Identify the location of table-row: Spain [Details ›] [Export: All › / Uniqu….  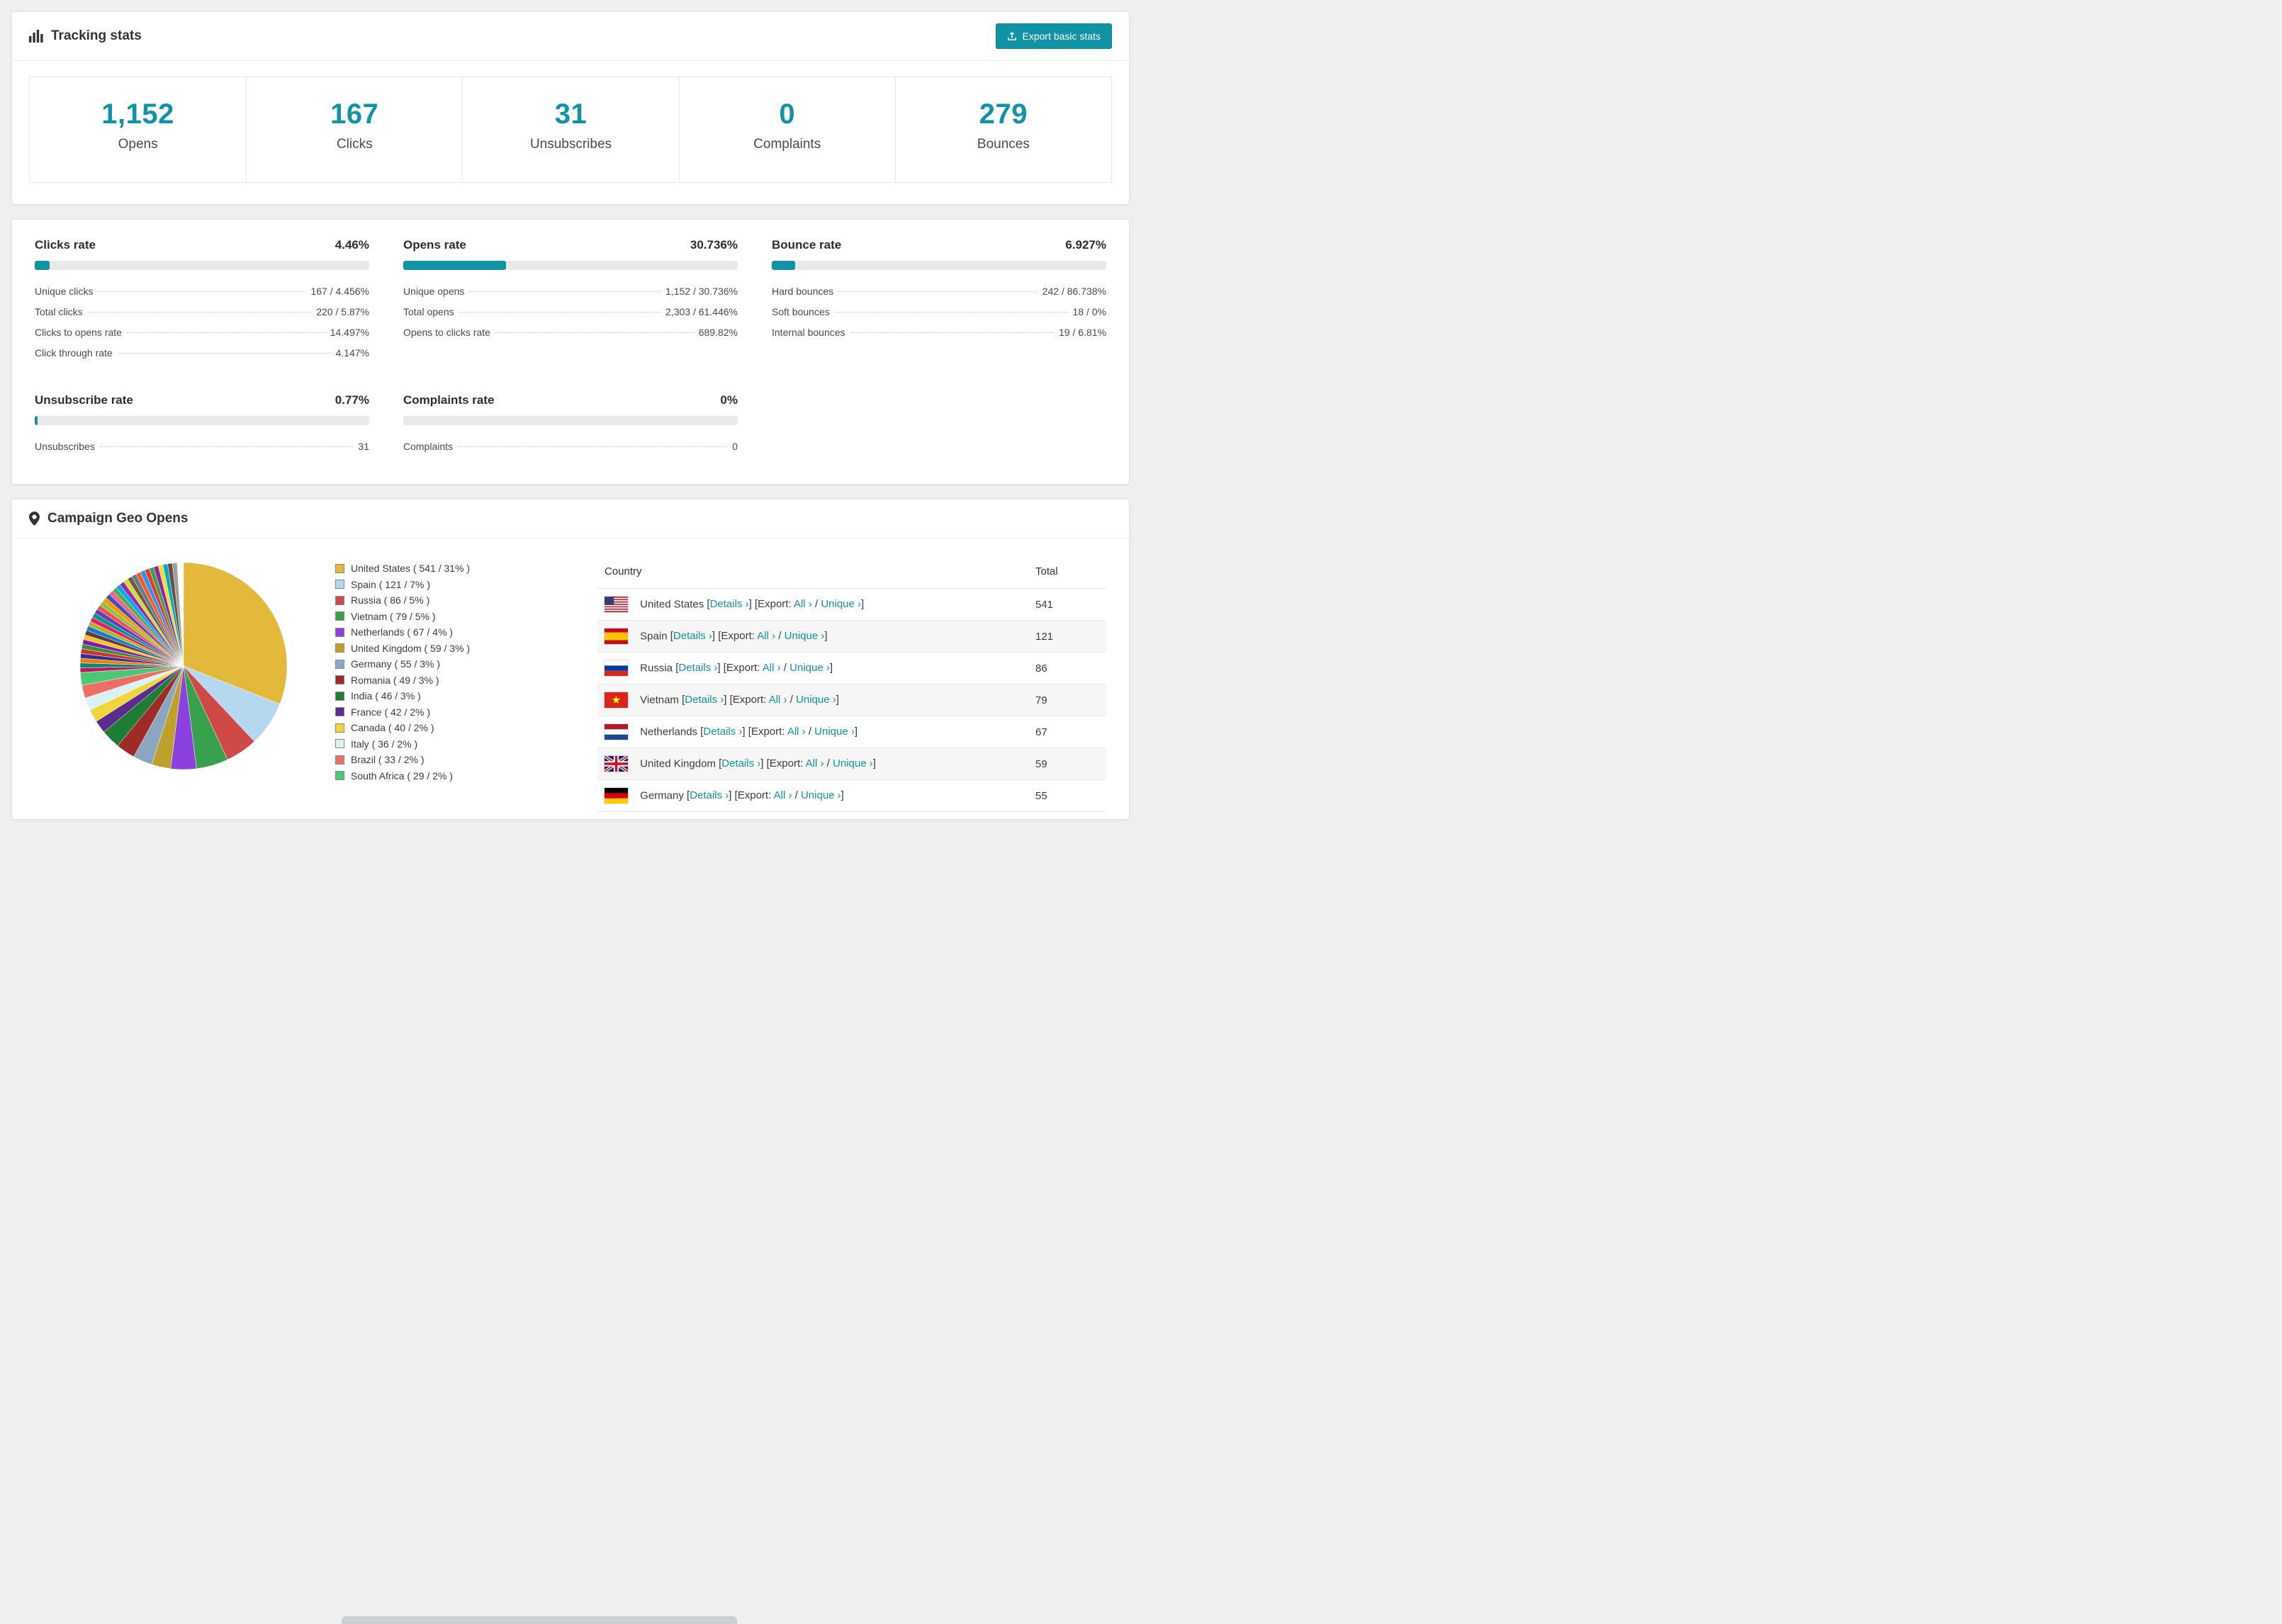
(851, 637).